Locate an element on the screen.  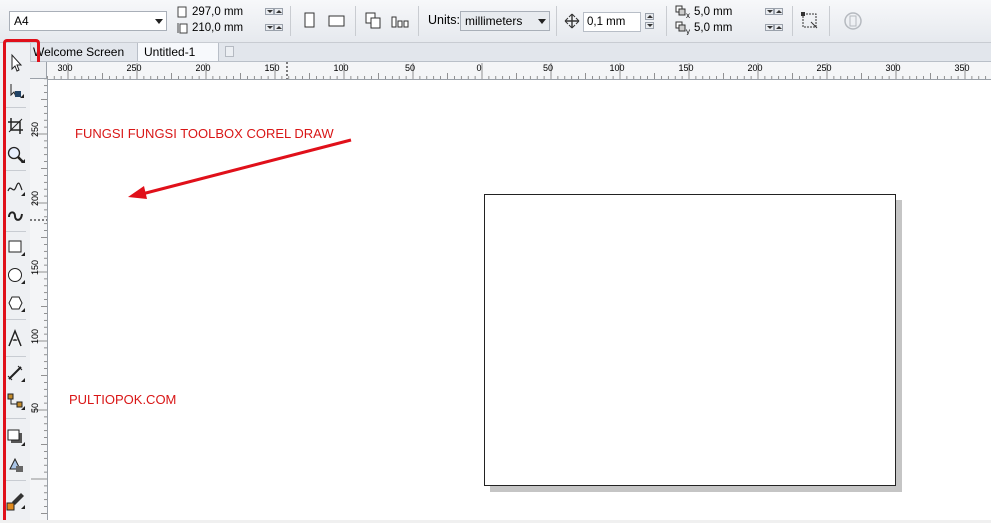
treat-as-filled-button is located at coordinates (810, 21).